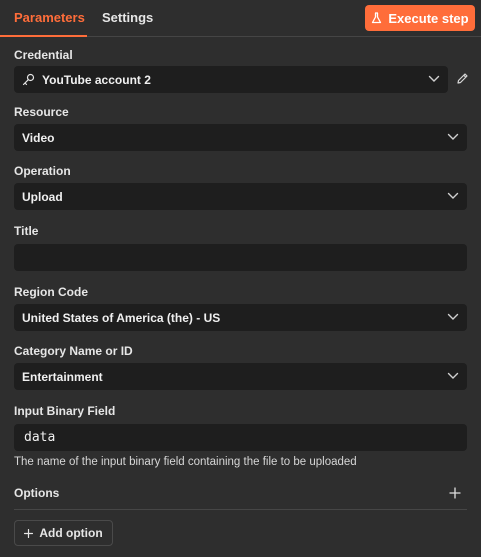  Describe the element at coordinates (96, 79) in the screenshot. I see `credential-value: YouTube account 2` at that location.